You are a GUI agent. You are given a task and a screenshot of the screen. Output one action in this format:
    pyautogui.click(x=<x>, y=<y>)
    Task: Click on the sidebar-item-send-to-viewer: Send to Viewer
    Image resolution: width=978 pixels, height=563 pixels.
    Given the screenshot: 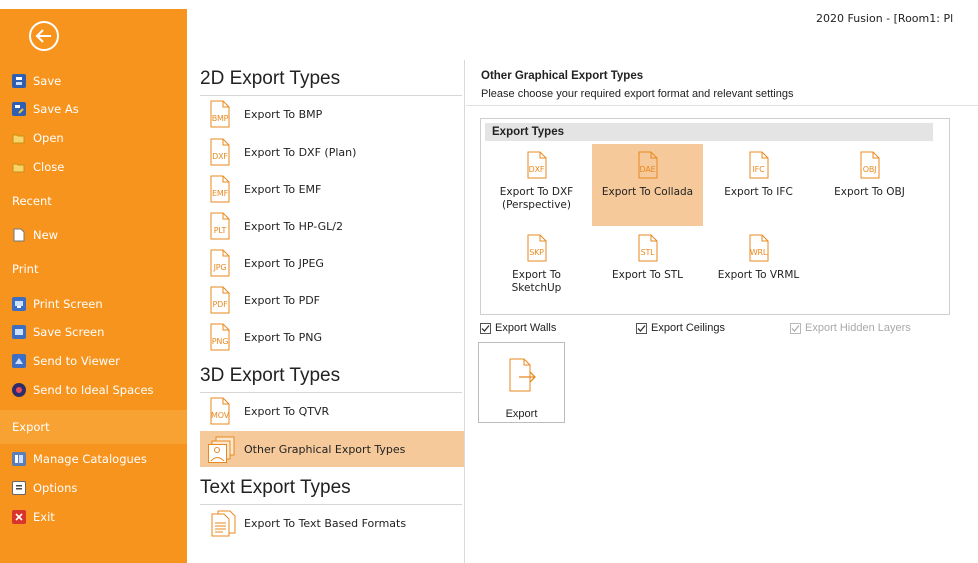 What is the action you would take?
    pyautogui.click(x=93, y=361)
    